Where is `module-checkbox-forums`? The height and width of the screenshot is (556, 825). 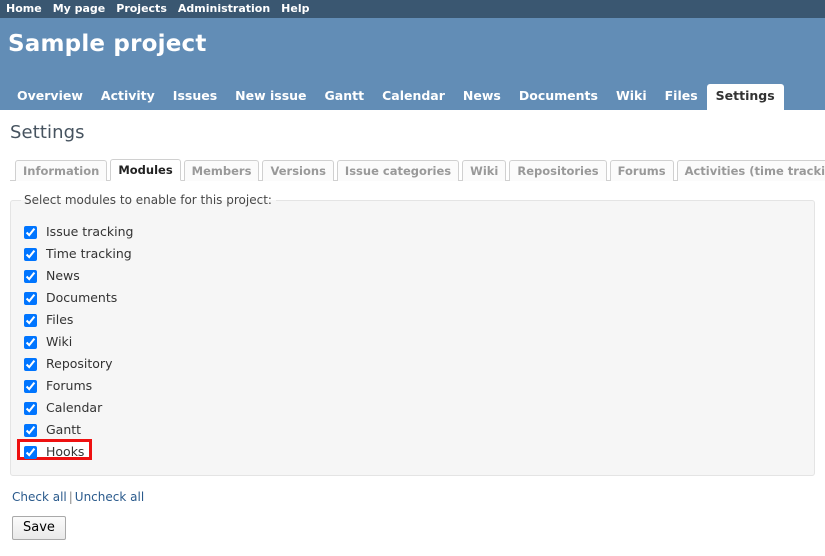 module-checkbox-forums is located at coordinates (30, 386).